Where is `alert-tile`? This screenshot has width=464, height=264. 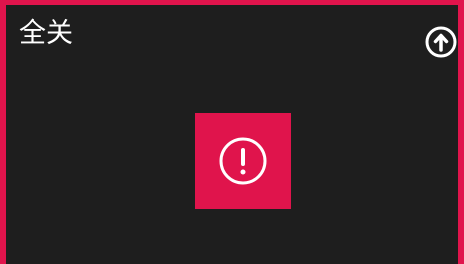
alert-tile is located at coordinates (243, 161).